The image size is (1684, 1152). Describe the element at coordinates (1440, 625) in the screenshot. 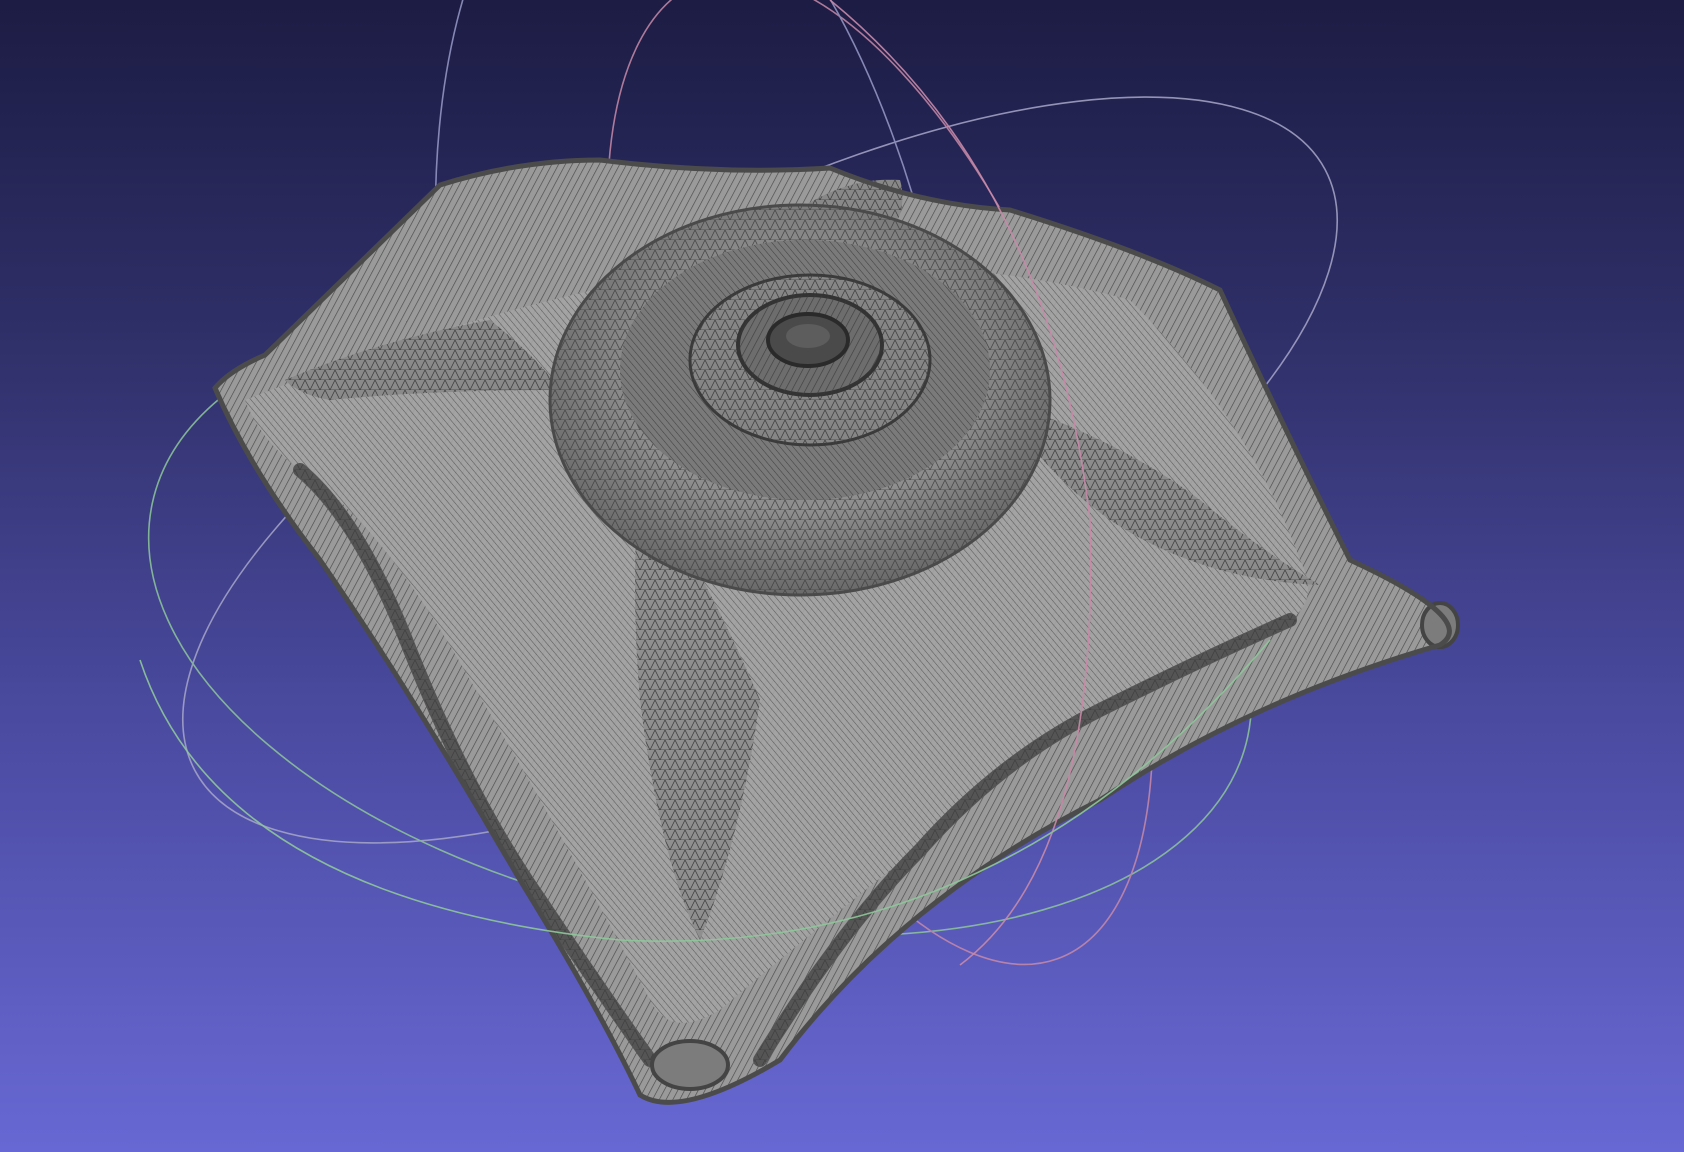

I see `mesh-right-corner` at that location.